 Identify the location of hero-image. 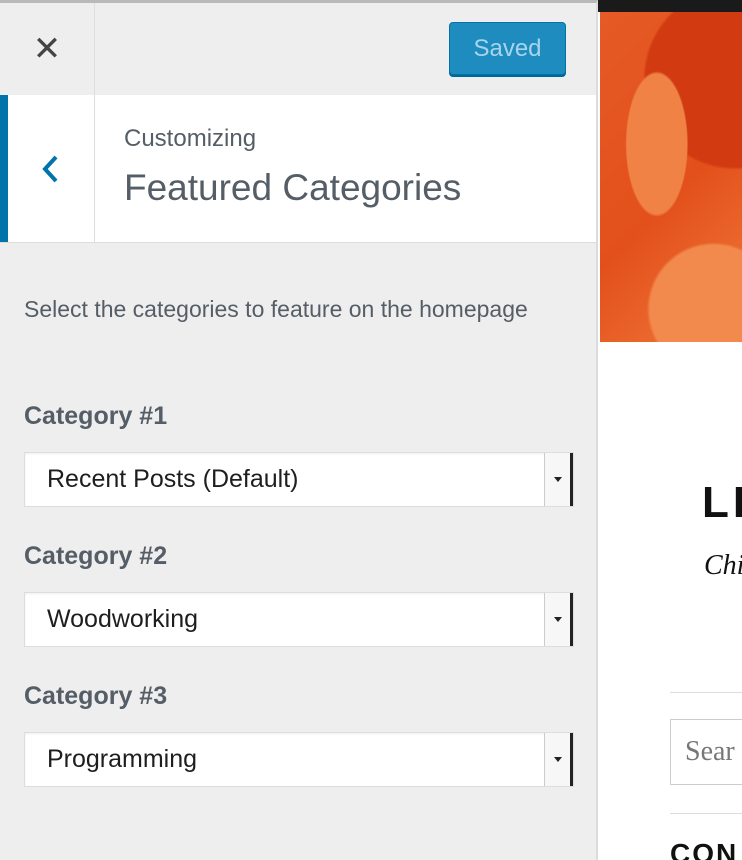
(671, 177).